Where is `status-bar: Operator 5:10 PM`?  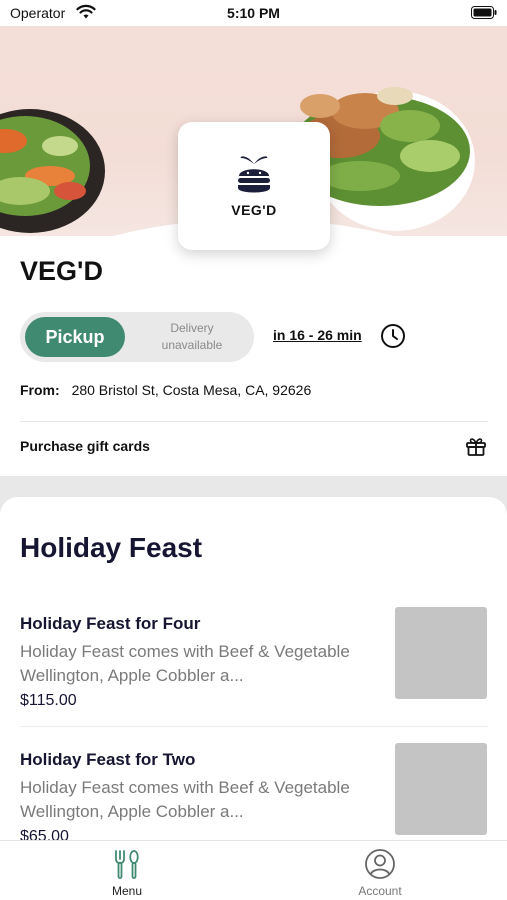 status-bar: Operator 5:10 PM is located at coordinates (253, 13).